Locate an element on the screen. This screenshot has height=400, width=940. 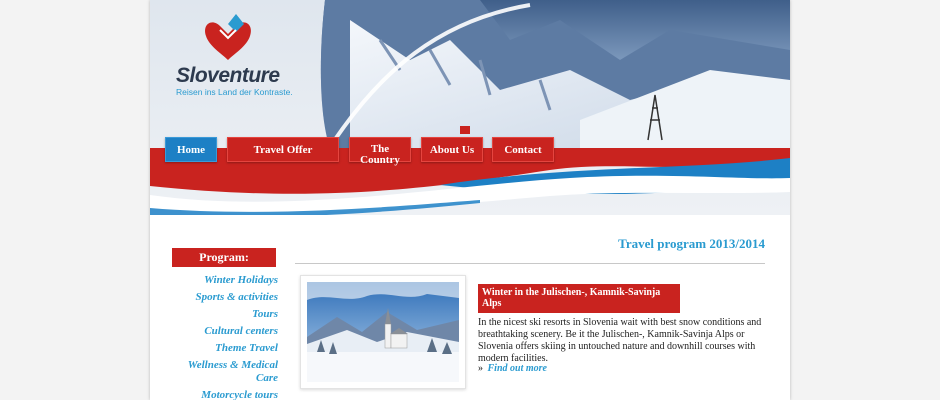
find-out-more-link: » Find out more is located at coordinates (512, 368).